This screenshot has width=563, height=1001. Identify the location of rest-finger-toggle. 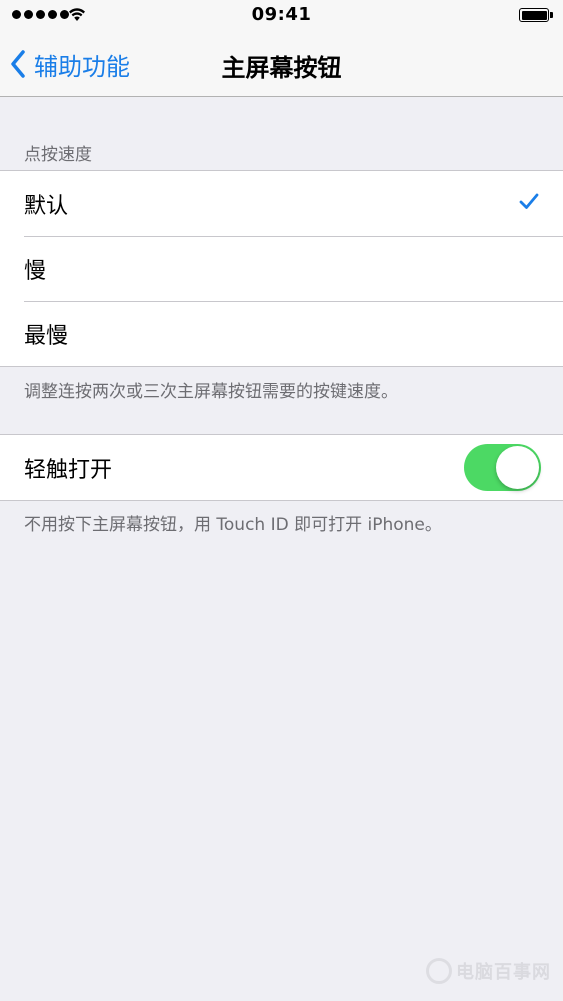
(502, 467).